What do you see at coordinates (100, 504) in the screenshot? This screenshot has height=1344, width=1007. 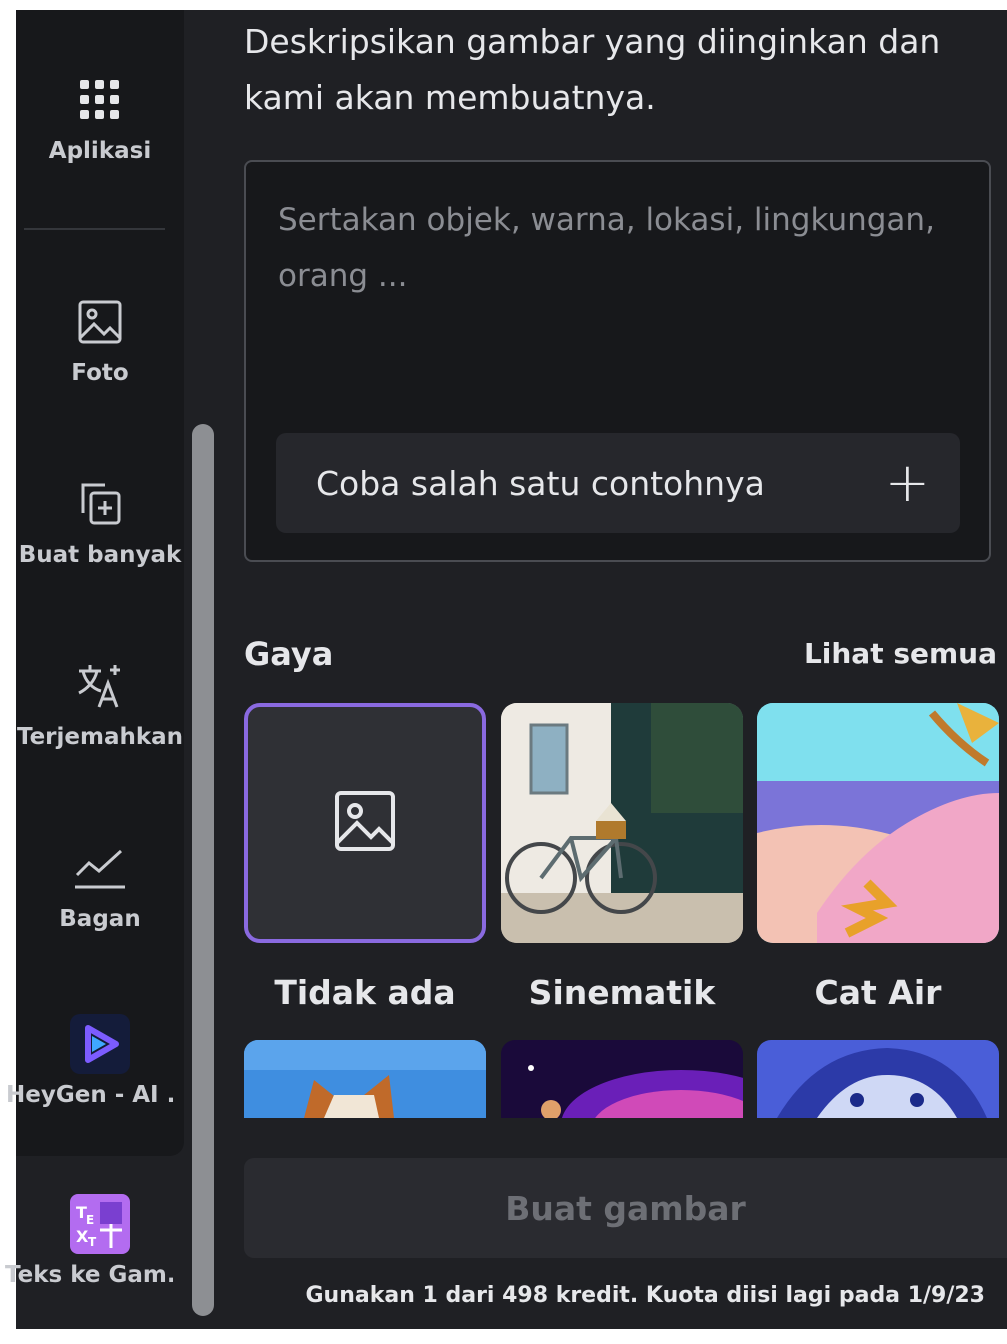 I see `duplicate-add-icon` at bounding box center [100, 504].